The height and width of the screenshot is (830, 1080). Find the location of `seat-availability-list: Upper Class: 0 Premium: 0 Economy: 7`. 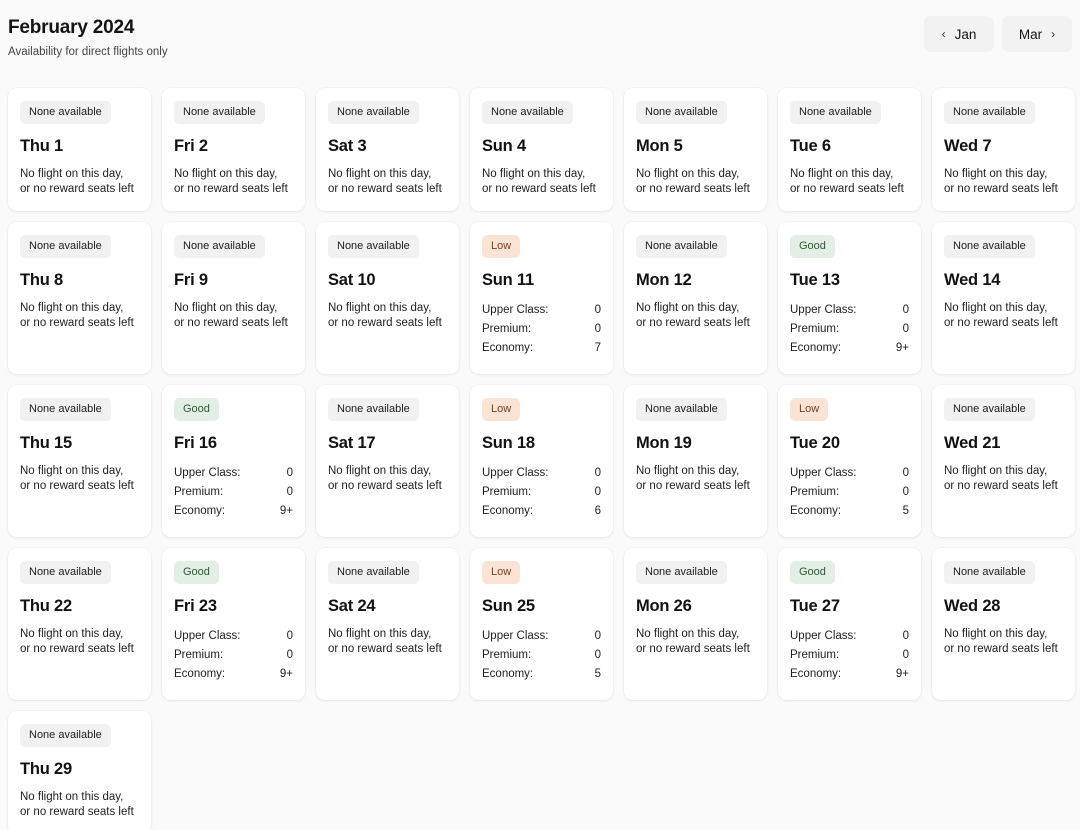

seat-availability-list: Upper Class: 0 Premium: 0 Economy: 7 is located at coordinates (541, 329).